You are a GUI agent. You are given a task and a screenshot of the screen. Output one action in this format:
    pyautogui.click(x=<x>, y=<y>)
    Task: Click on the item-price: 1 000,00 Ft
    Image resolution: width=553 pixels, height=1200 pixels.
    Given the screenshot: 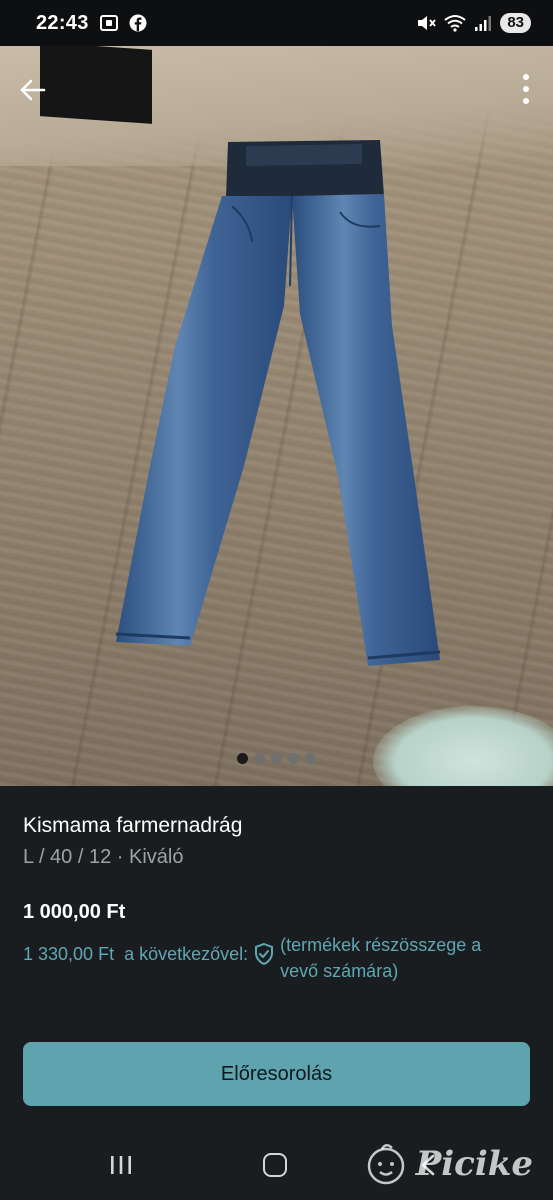 What is the action you would take?
    pyautogui.click(x=74, y=912)
    